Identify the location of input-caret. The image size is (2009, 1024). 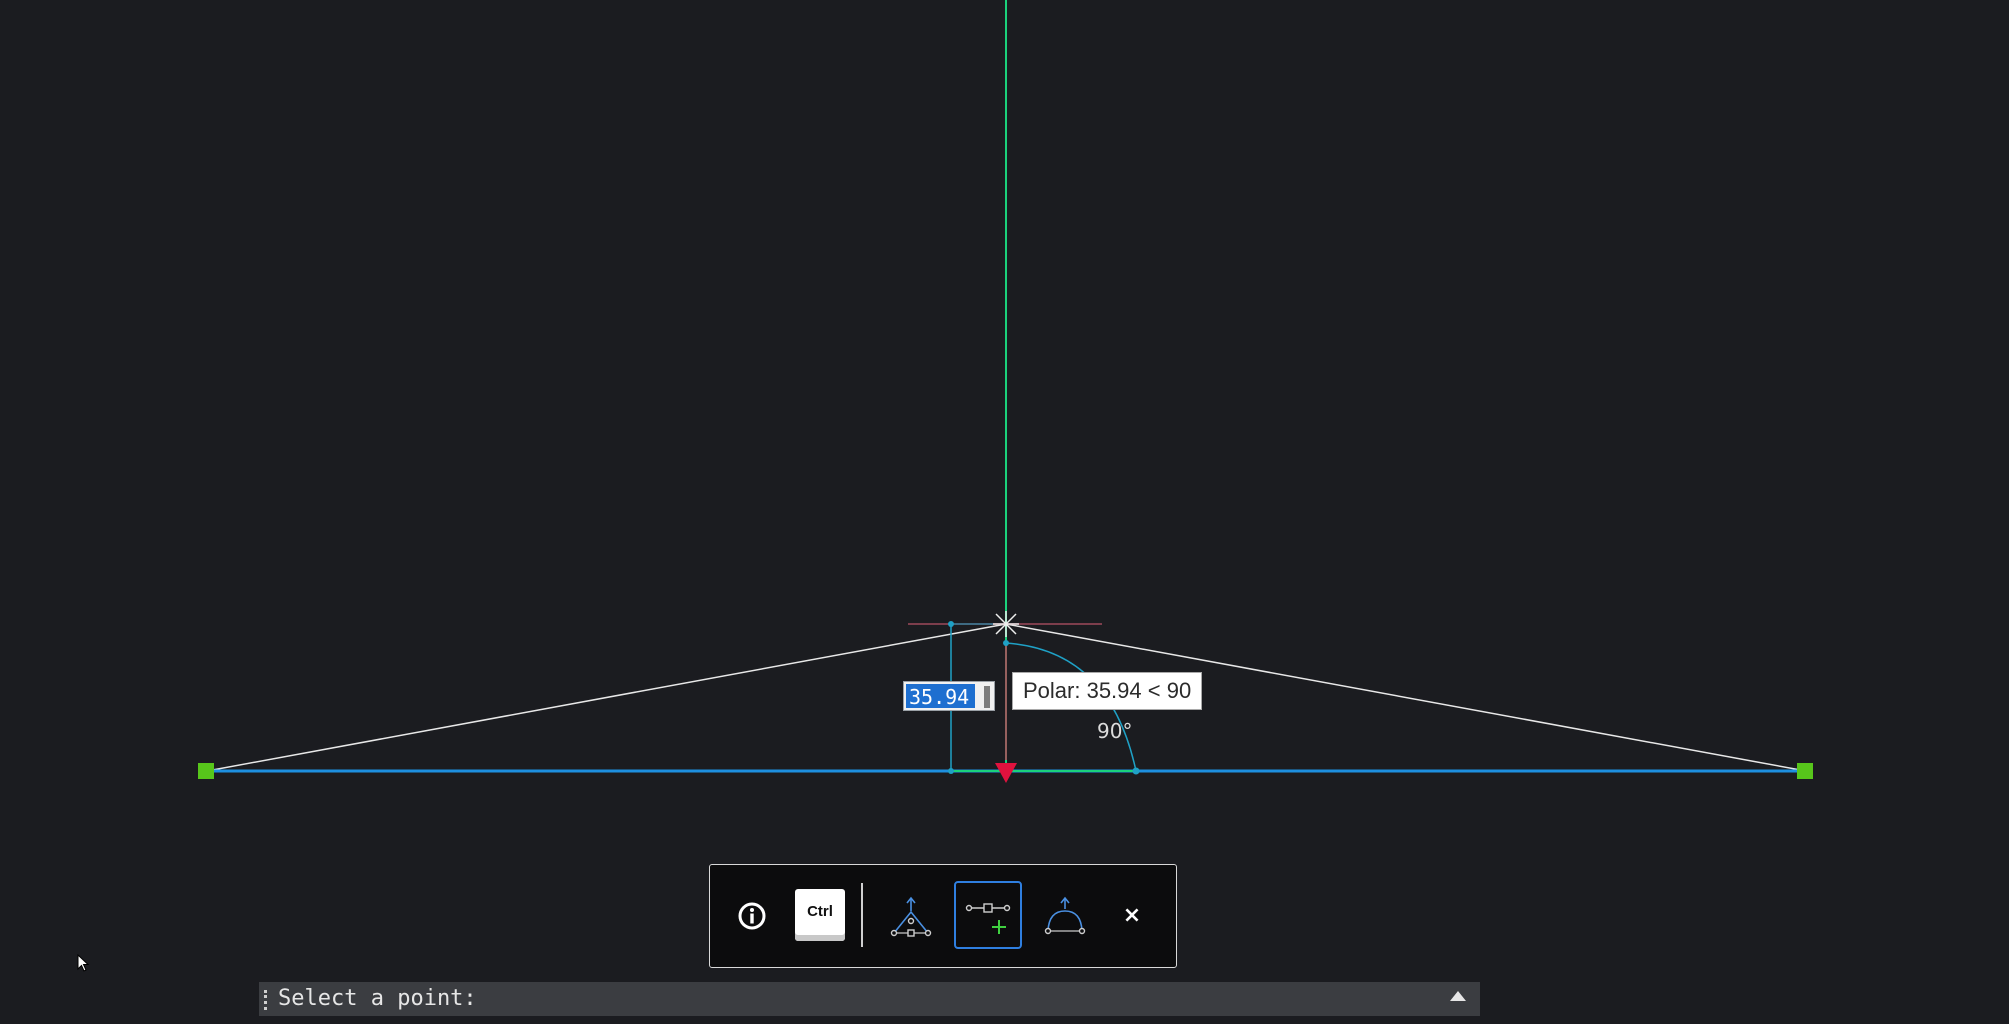
(987, 697).